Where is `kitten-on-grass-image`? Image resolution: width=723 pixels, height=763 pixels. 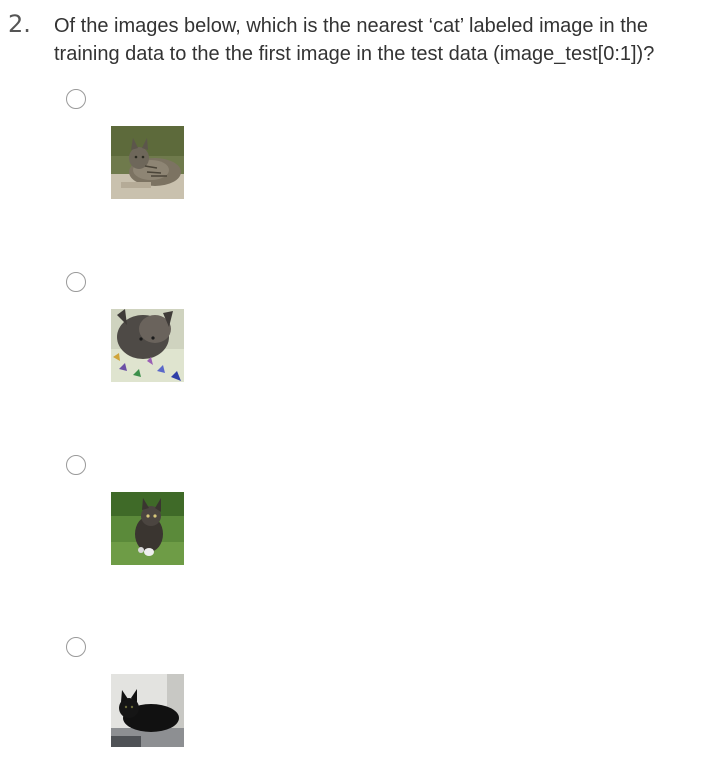
kitten-on-grass-image is located at coordinates (147, 528).